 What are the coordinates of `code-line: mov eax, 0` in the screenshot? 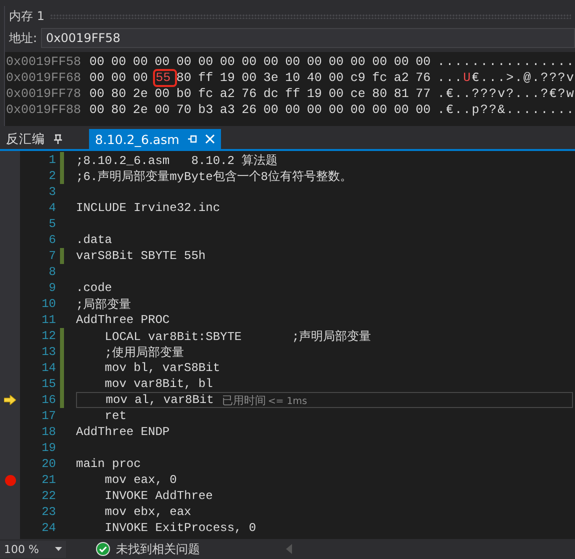 It's located at (140, 480).